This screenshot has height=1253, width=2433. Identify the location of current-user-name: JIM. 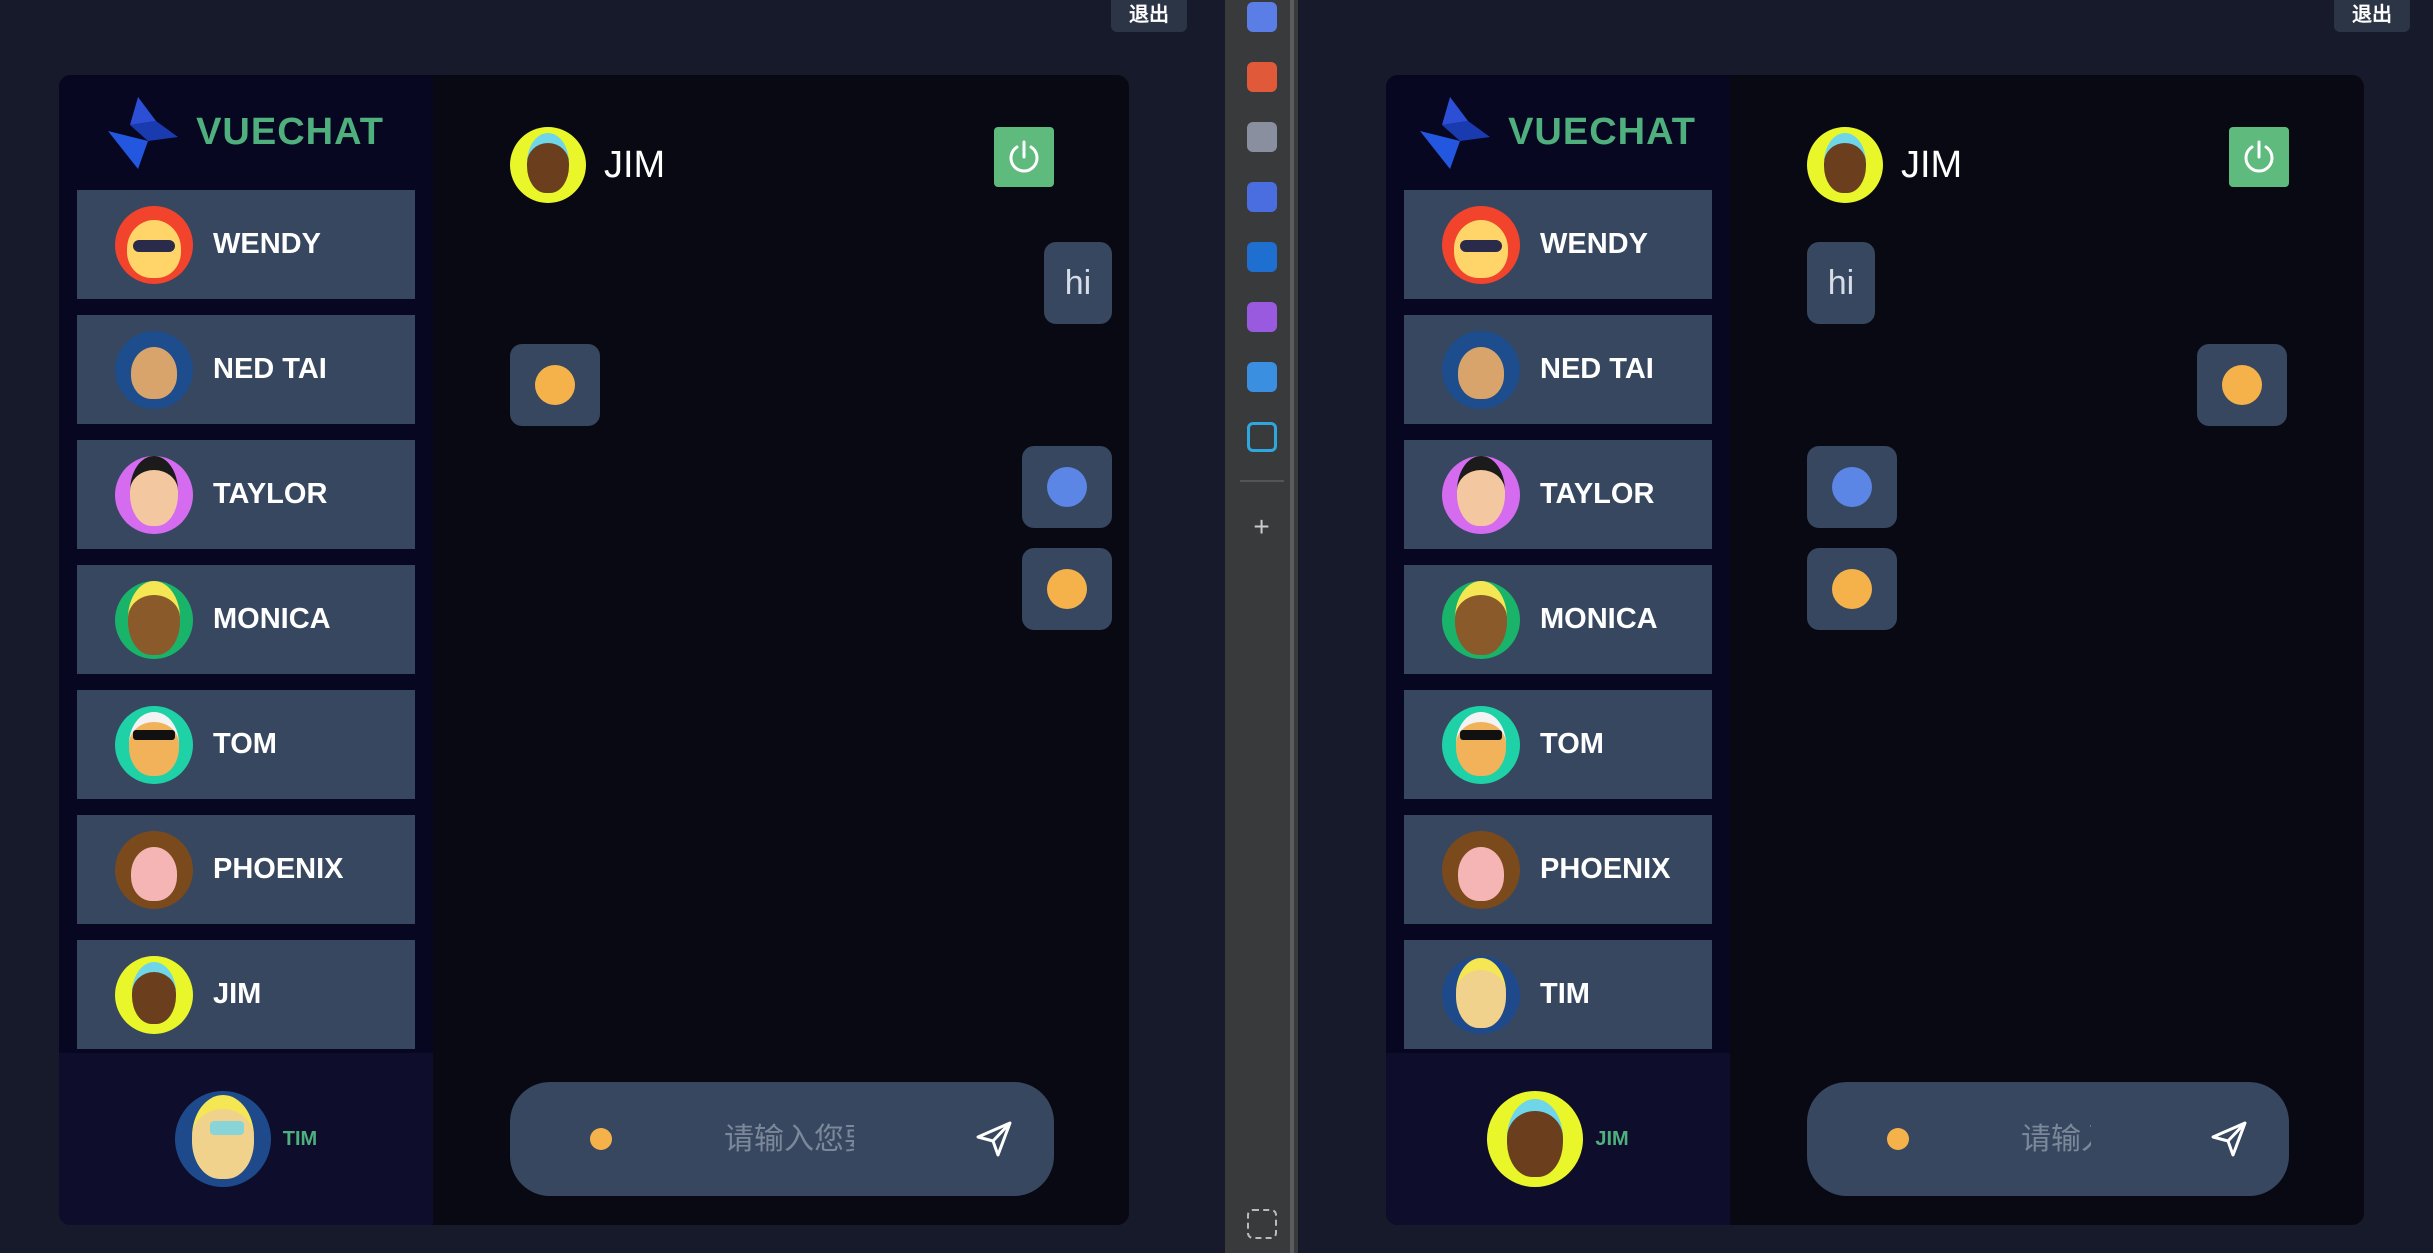
(1612, 1138).